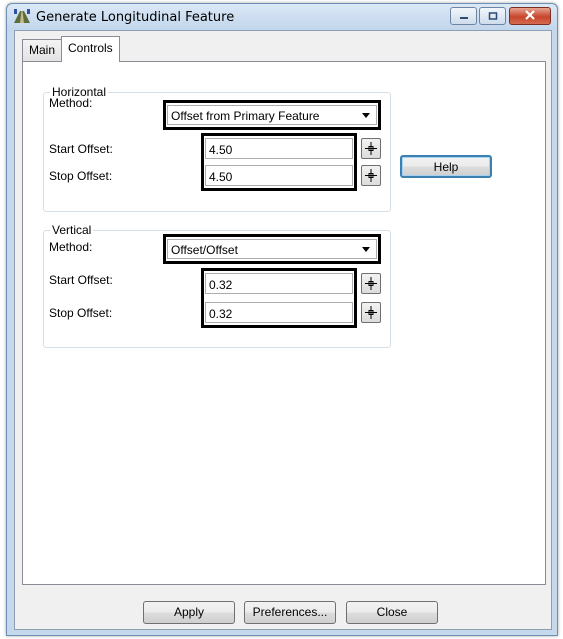 The height and width of the screenshot is (639, 563). I want to click on vertical-stop-offset-value: 0.32, so click(221, 314).